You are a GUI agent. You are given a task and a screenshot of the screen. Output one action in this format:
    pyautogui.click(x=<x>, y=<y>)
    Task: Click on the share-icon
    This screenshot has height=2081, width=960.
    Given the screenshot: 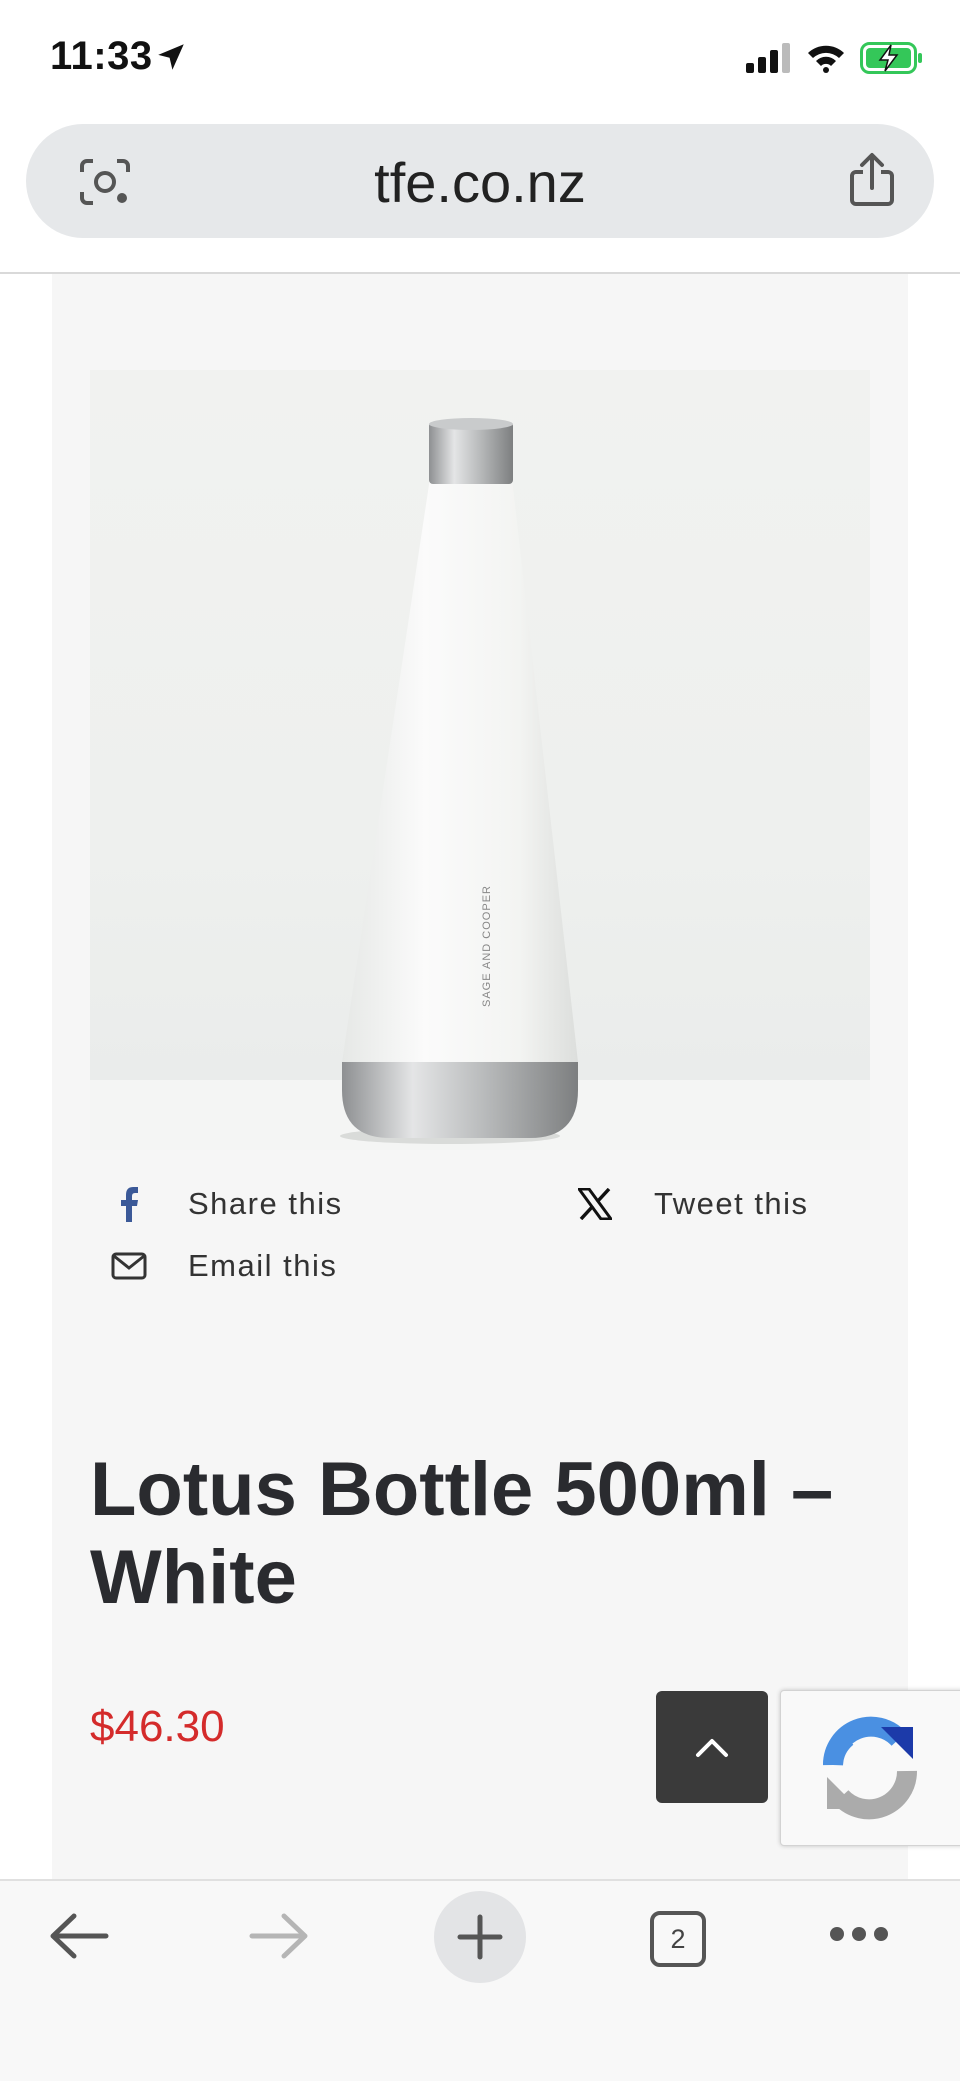 What is the action you would take?
    pyautogui.click(x=872, y=182)
    